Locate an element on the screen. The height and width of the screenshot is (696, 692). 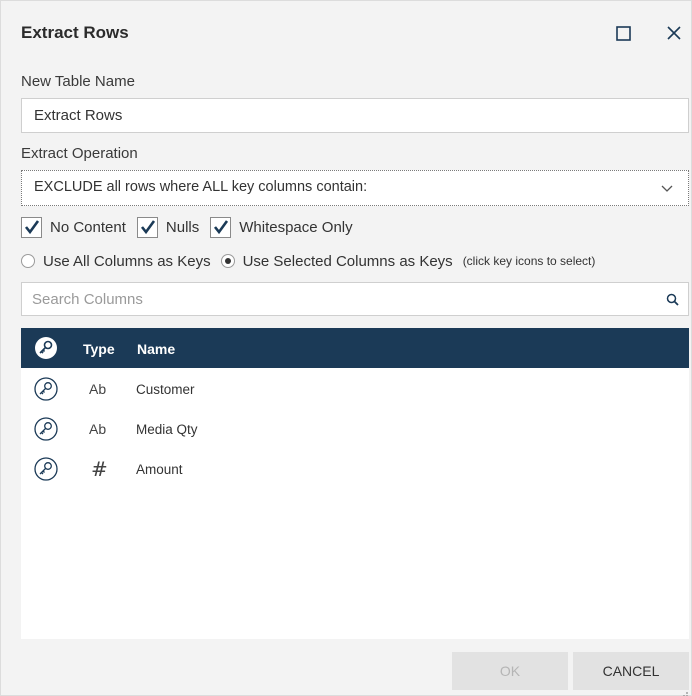
cancel-button: CANCEL is located at coordinates (631, 671).